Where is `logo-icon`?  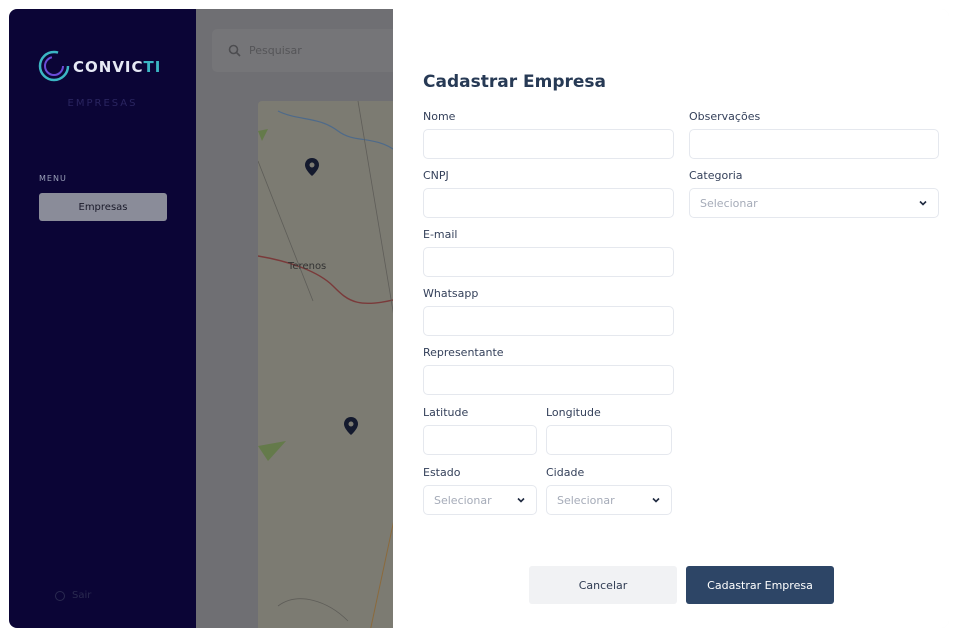 logo-icon is located at coordinates (54, 66).